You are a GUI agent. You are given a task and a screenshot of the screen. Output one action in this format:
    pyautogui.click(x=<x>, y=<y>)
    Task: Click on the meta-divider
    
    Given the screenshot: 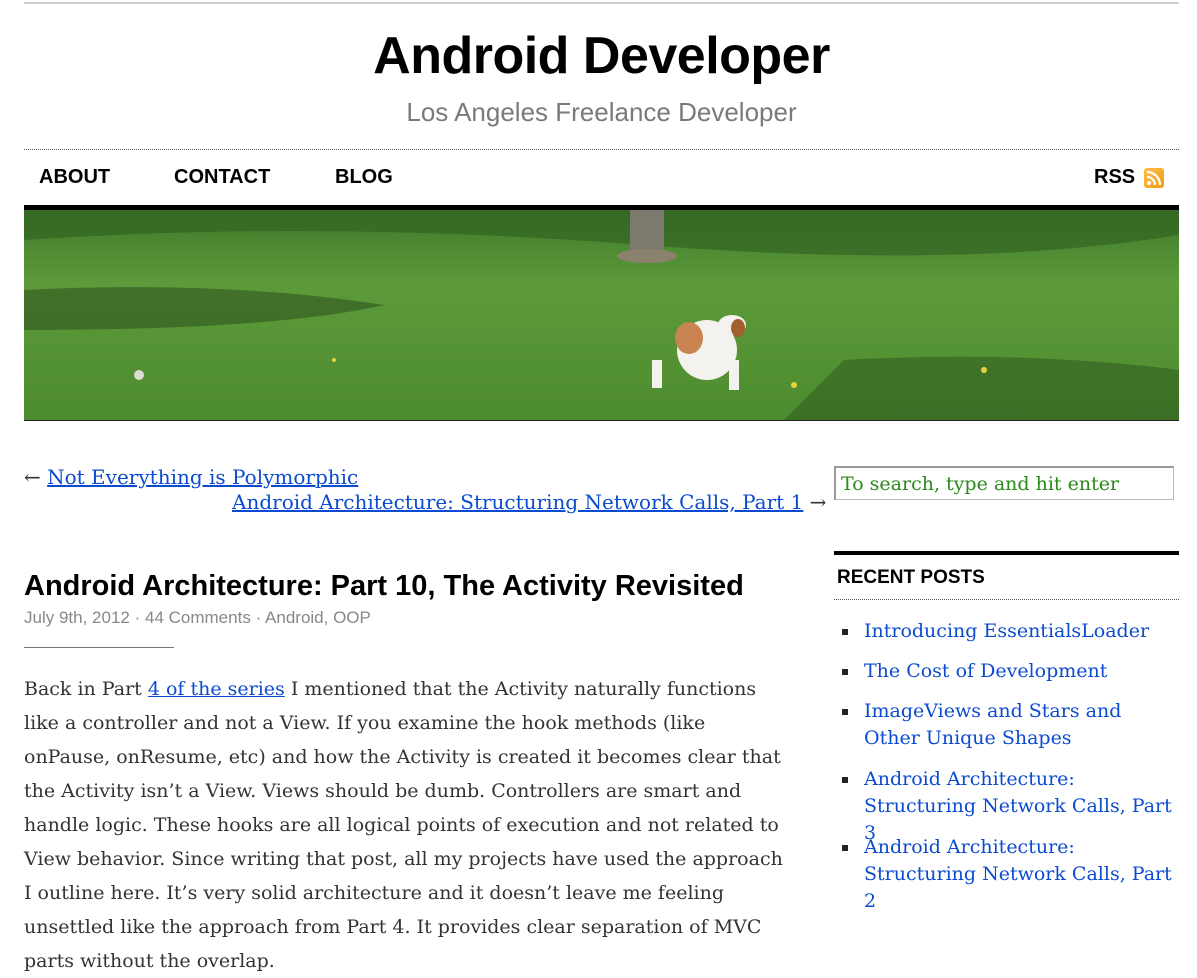 What is the action you would take?
    pyautogui.click(x=99, y=647)
    